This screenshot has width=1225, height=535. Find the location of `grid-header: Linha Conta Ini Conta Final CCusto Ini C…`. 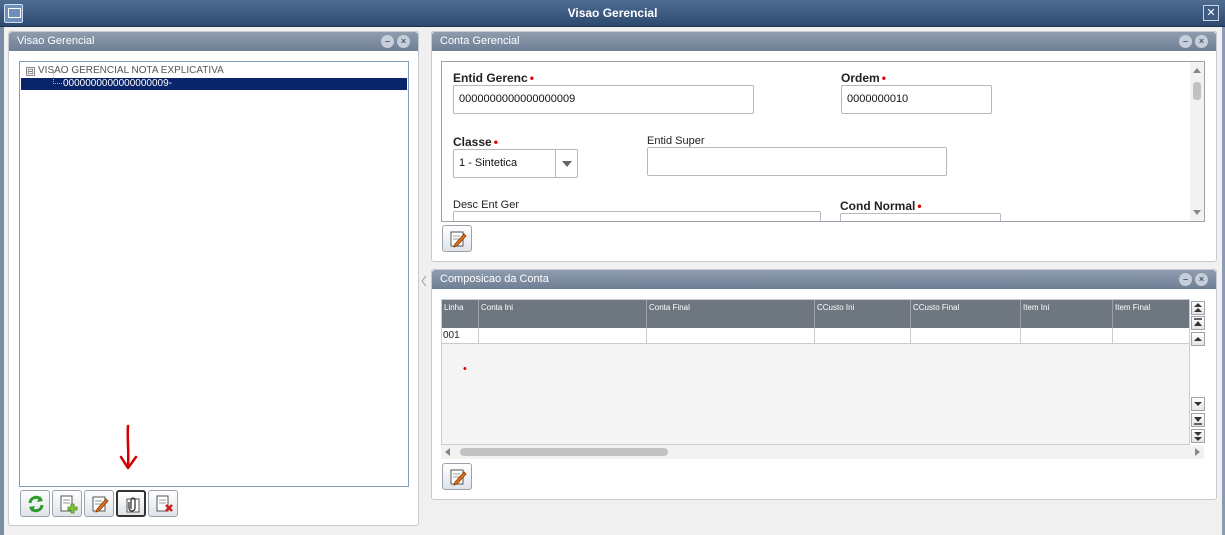

grid-header: Linha Conta Ini Conta Final CCusto Ini C… is located at coordinates (815, 314).